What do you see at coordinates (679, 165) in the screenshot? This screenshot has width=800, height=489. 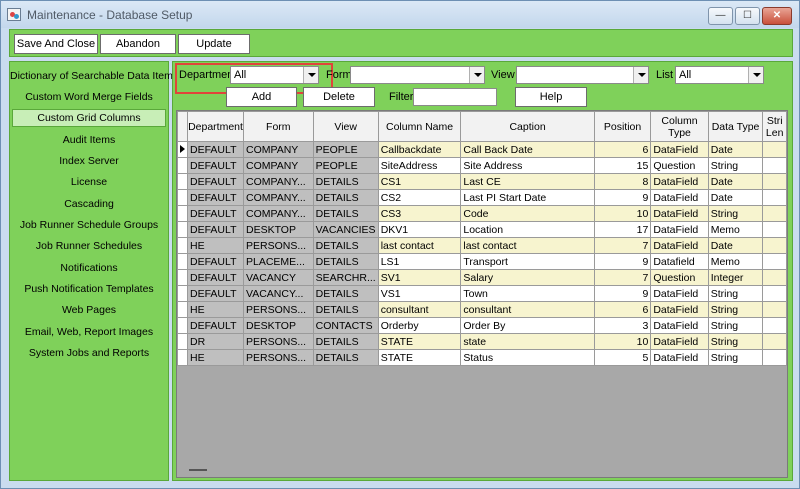 I see `cell-column-type: Question` at bounding box center [679, 165].